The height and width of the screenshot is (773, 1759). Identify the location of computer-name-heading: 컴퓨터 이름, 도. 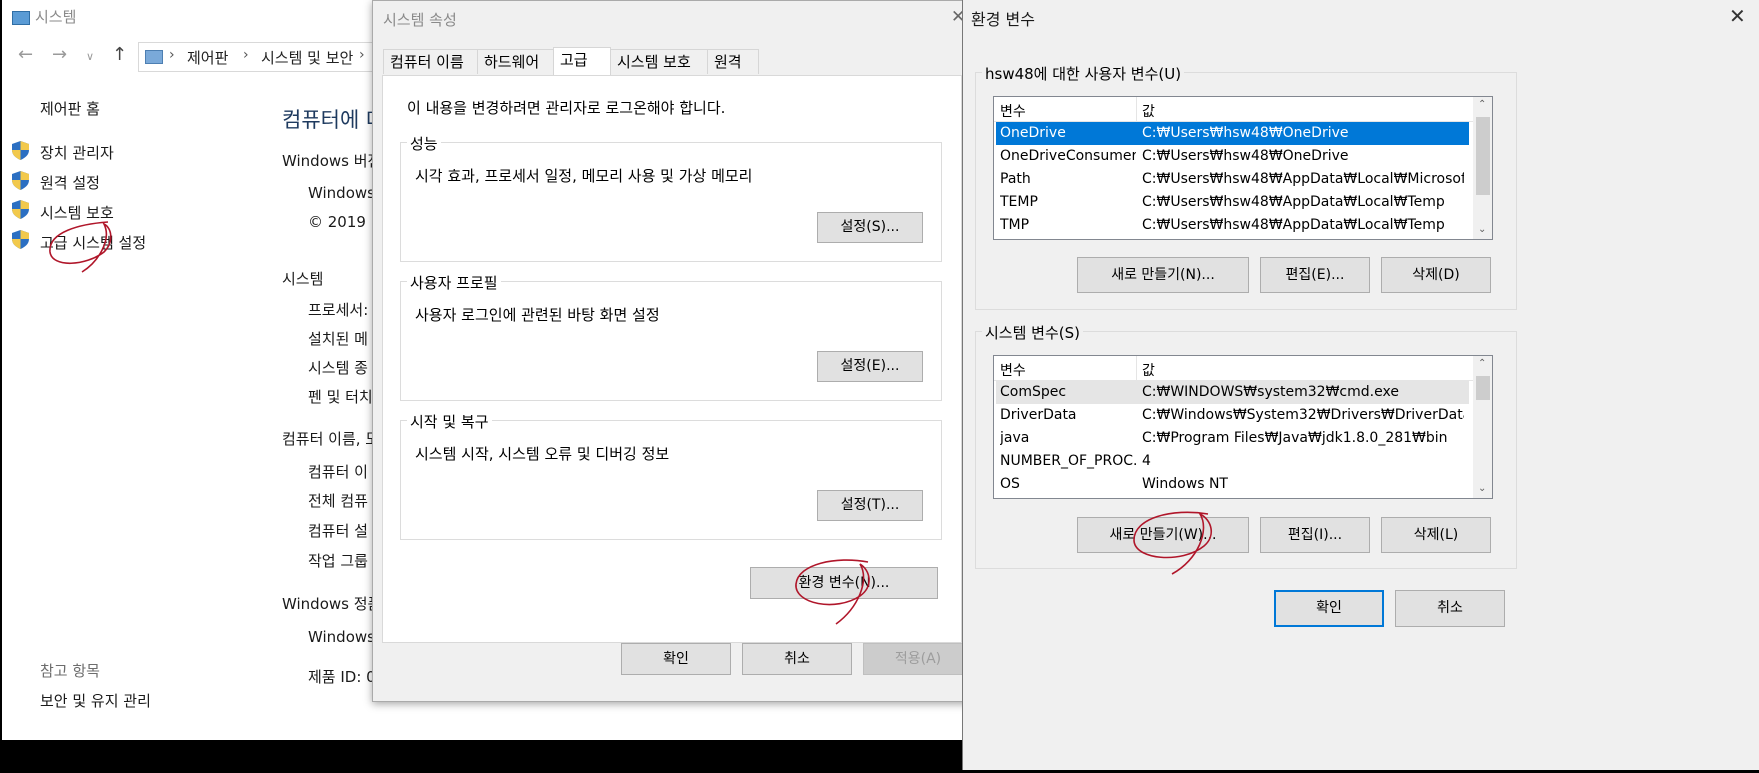
(331, 439).